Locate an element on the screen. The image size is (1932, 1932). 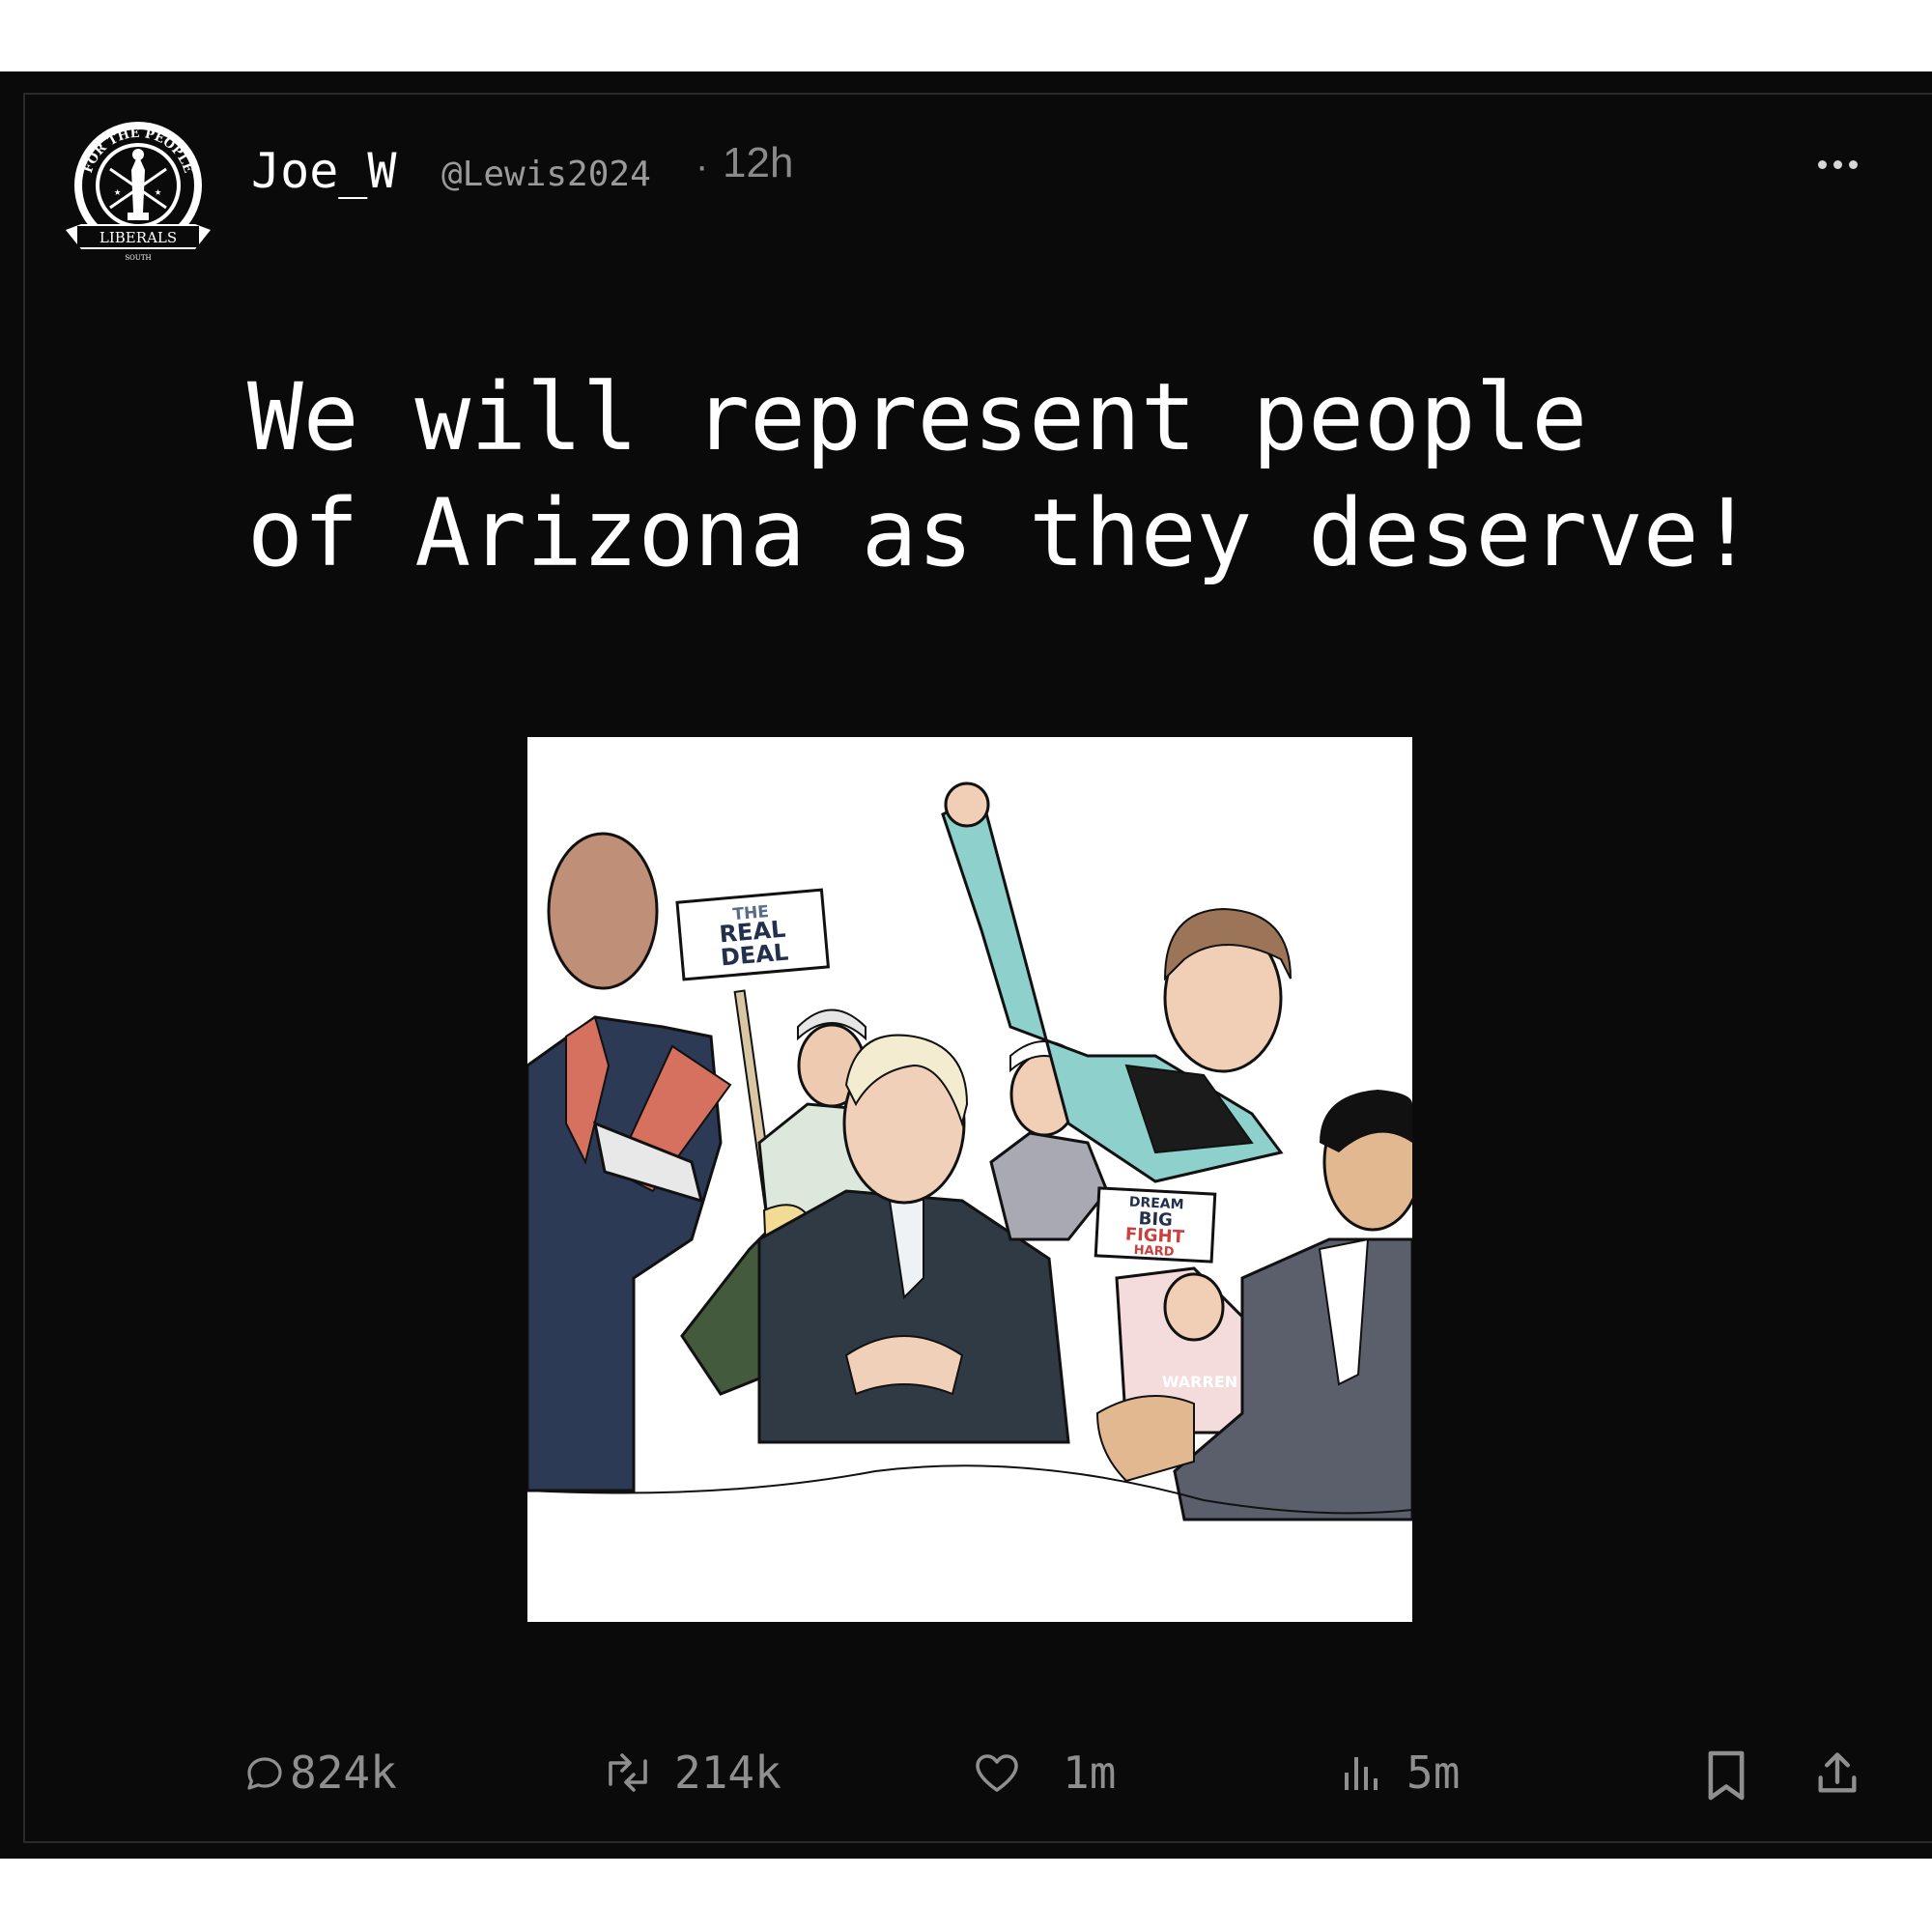
heart-icon is located at coordinates (997, 1773).